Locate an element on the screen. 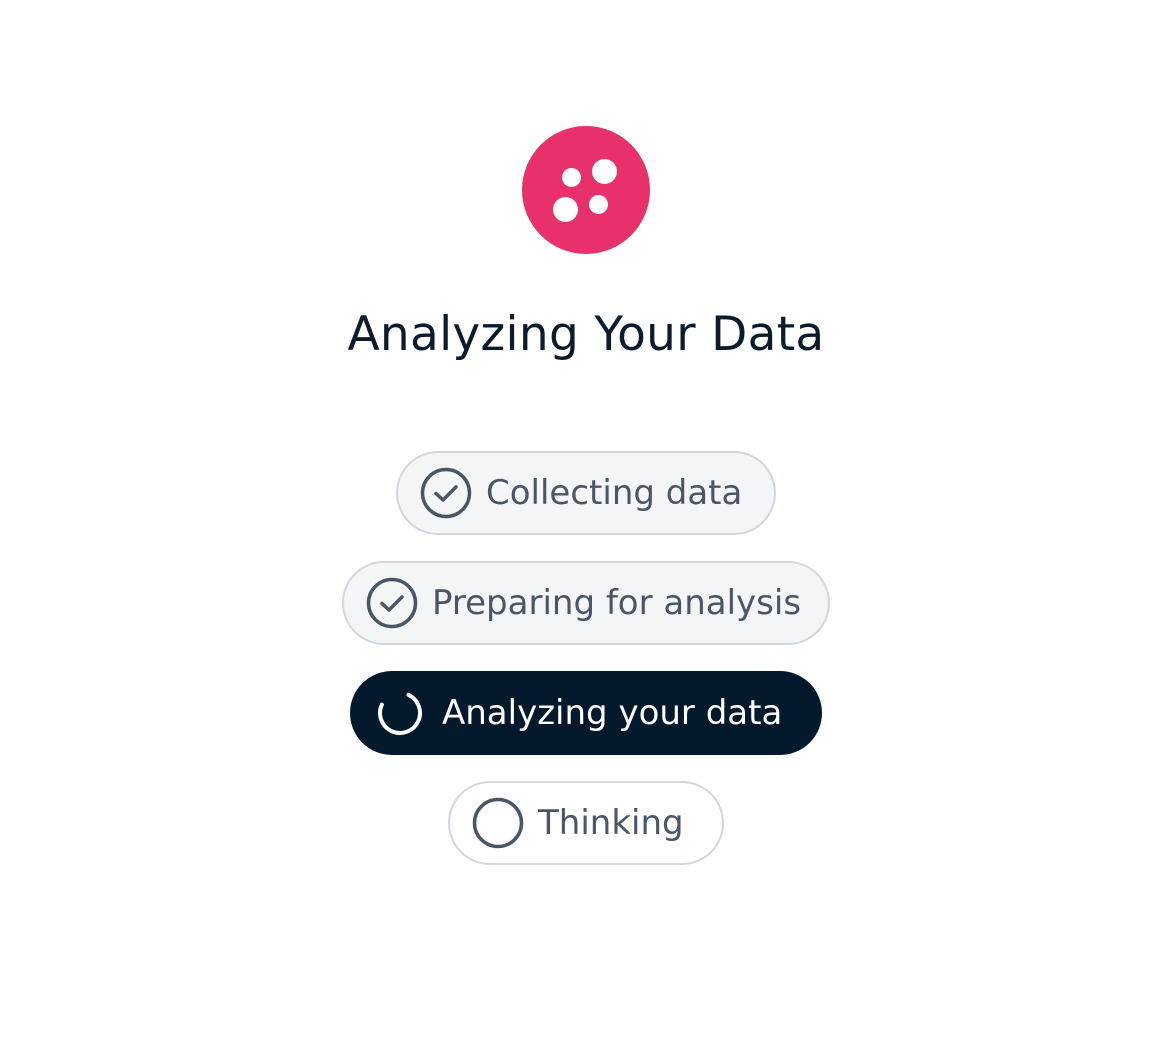 Image resolution: width=1172 pixels, height=1048 pixels. dots-logo-icon is located at coordinates (586, 190).